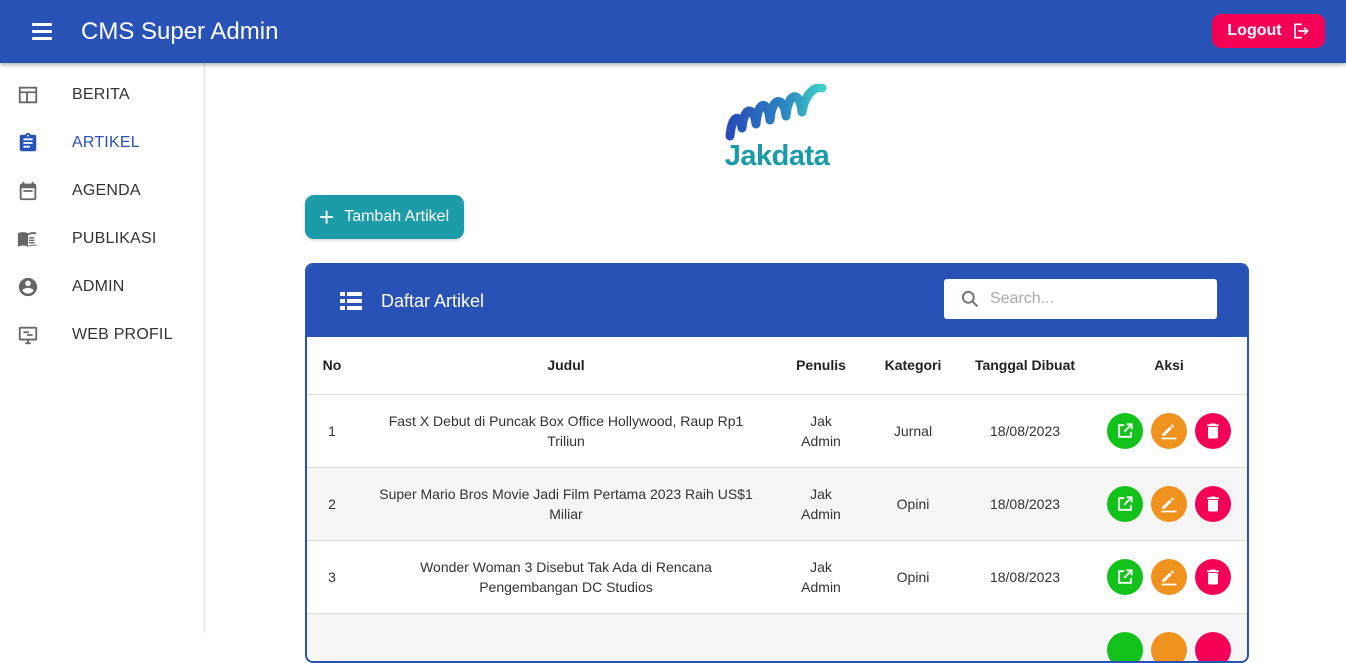 The image size is (1346, 663). Describe the element at coordinates (566, 638) in the screenshot. I see `cell-judul` at that location.